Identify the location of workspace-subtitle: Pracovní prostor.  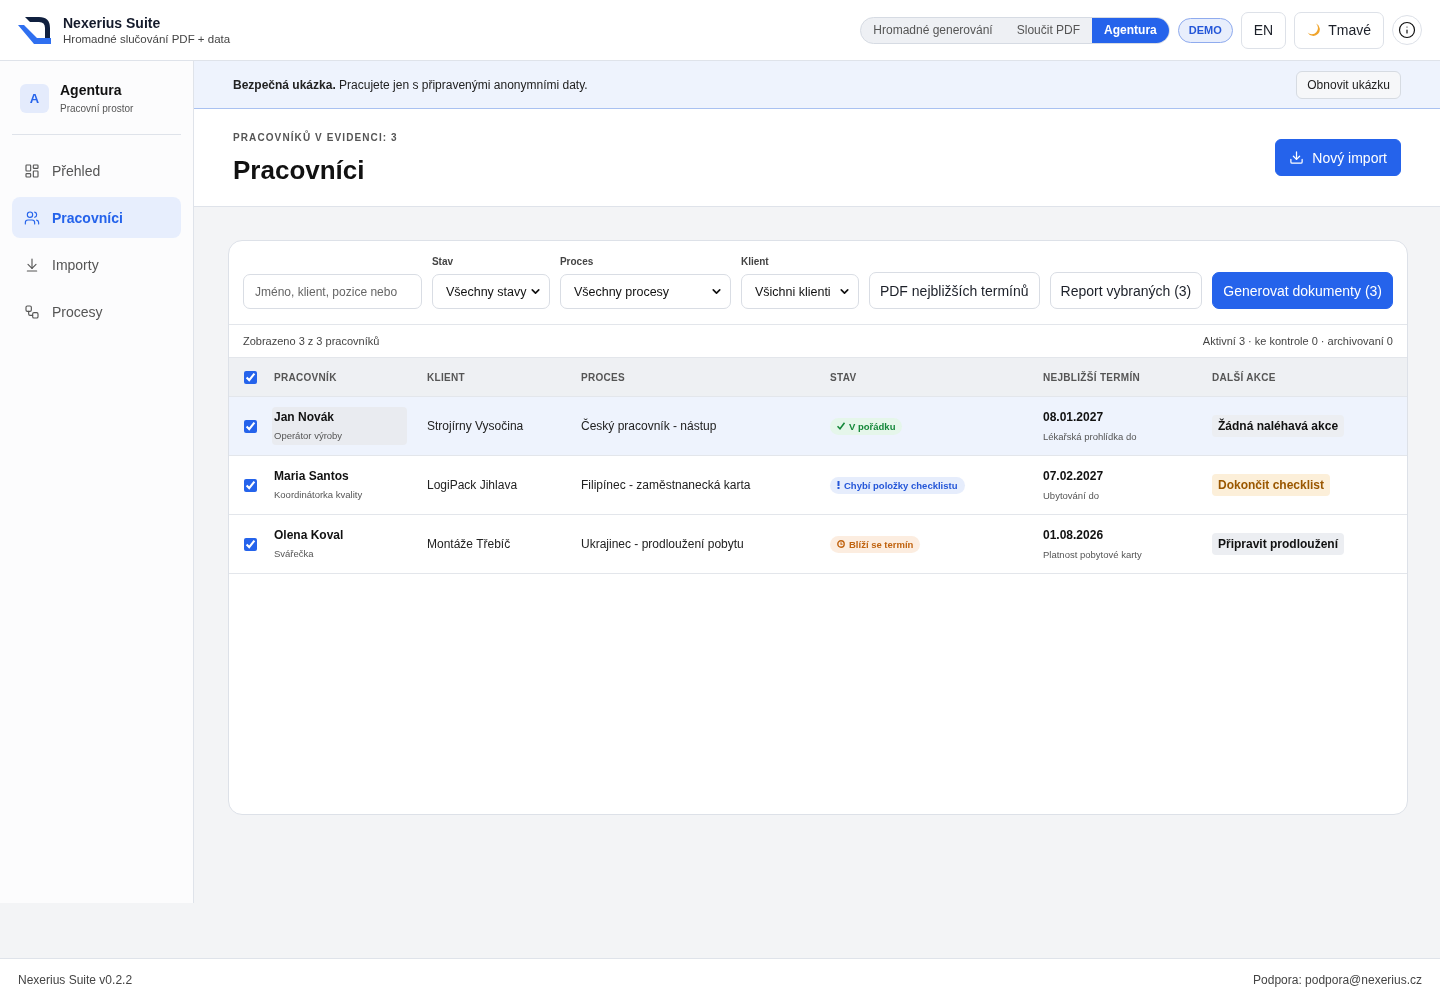
(97, 108).